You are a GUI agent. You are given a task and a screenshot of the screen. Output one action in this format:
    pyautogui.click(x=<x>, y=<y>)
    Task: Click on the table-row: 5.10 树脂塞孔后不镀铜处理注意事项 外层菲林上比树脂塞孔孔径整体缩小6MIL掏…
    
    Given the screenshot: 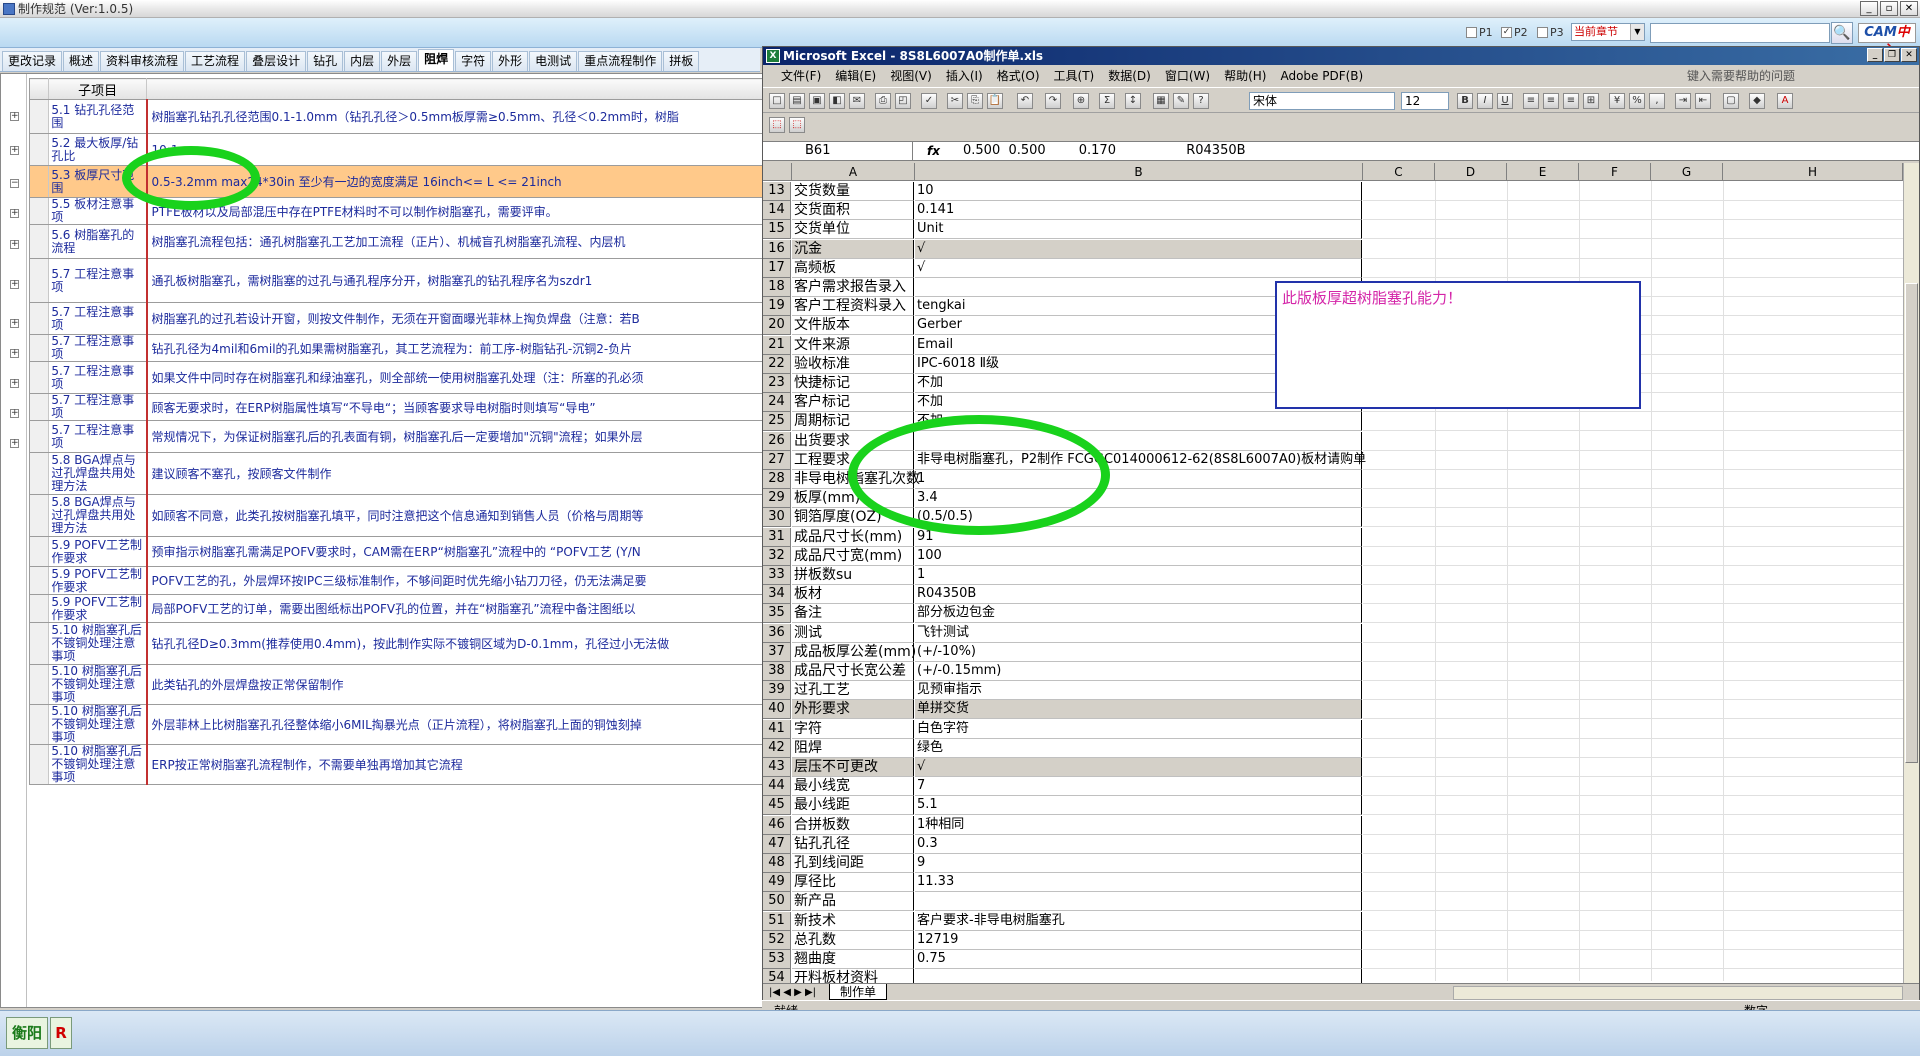 What is the action you would take?
    pyautogui.click(x=396, y=724)
    